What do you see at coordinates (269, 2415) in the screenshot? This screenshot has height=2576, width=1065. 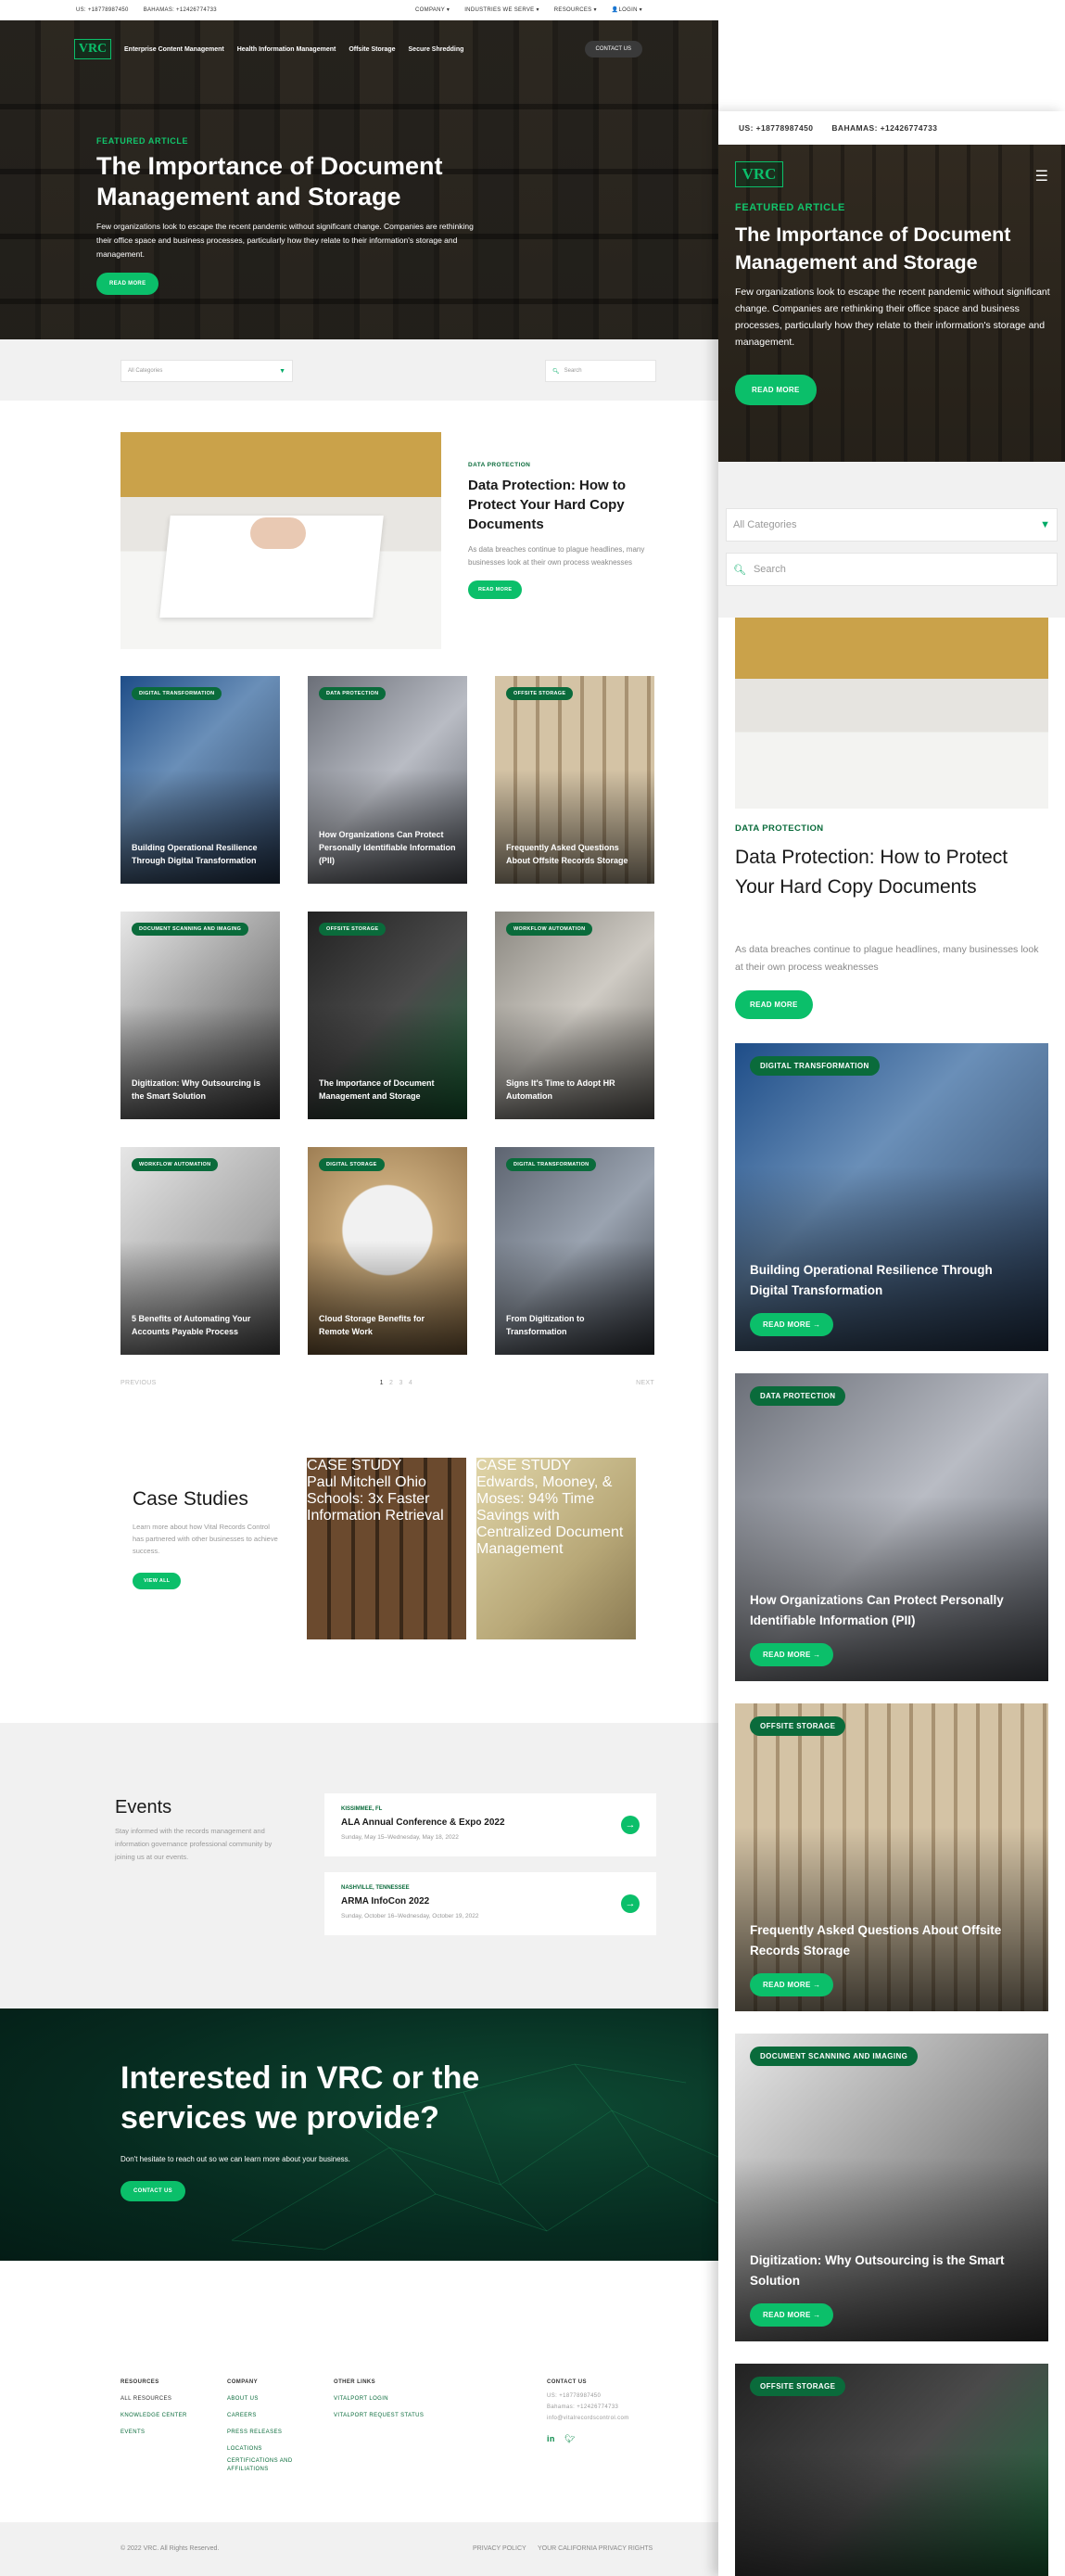 I see `footer-link: CAREERS` at bounding box center [269, 2415].